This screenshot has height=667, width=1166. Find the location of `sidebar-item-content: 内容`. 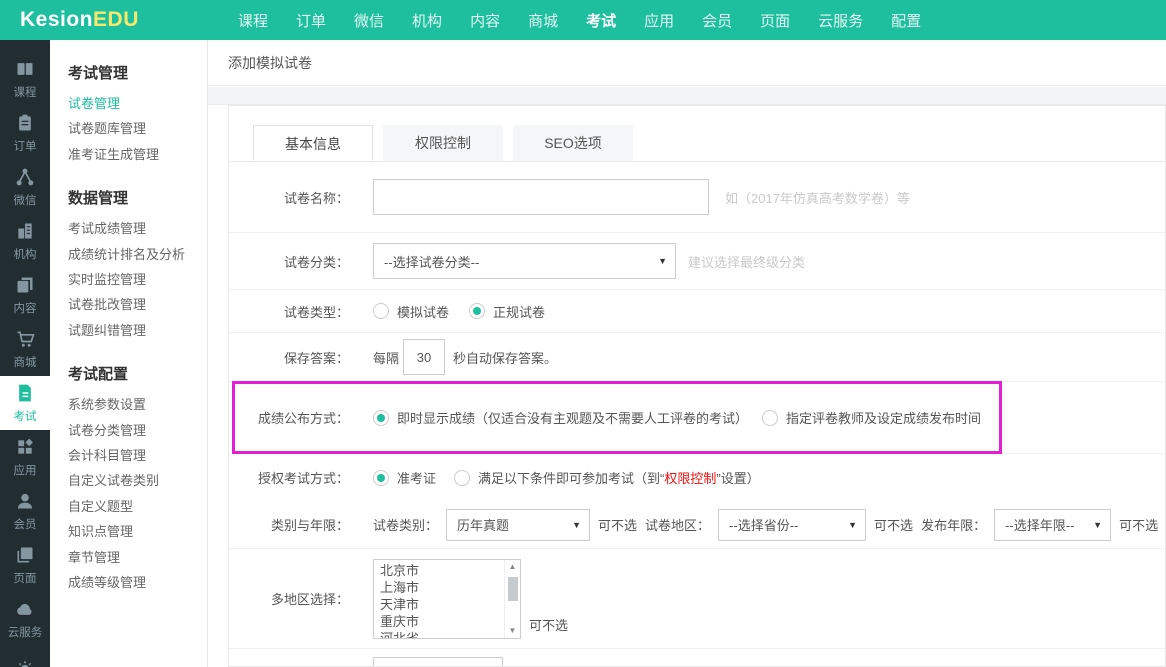

sidebar-item-content: 内容 is located at coordinates (25, 295).